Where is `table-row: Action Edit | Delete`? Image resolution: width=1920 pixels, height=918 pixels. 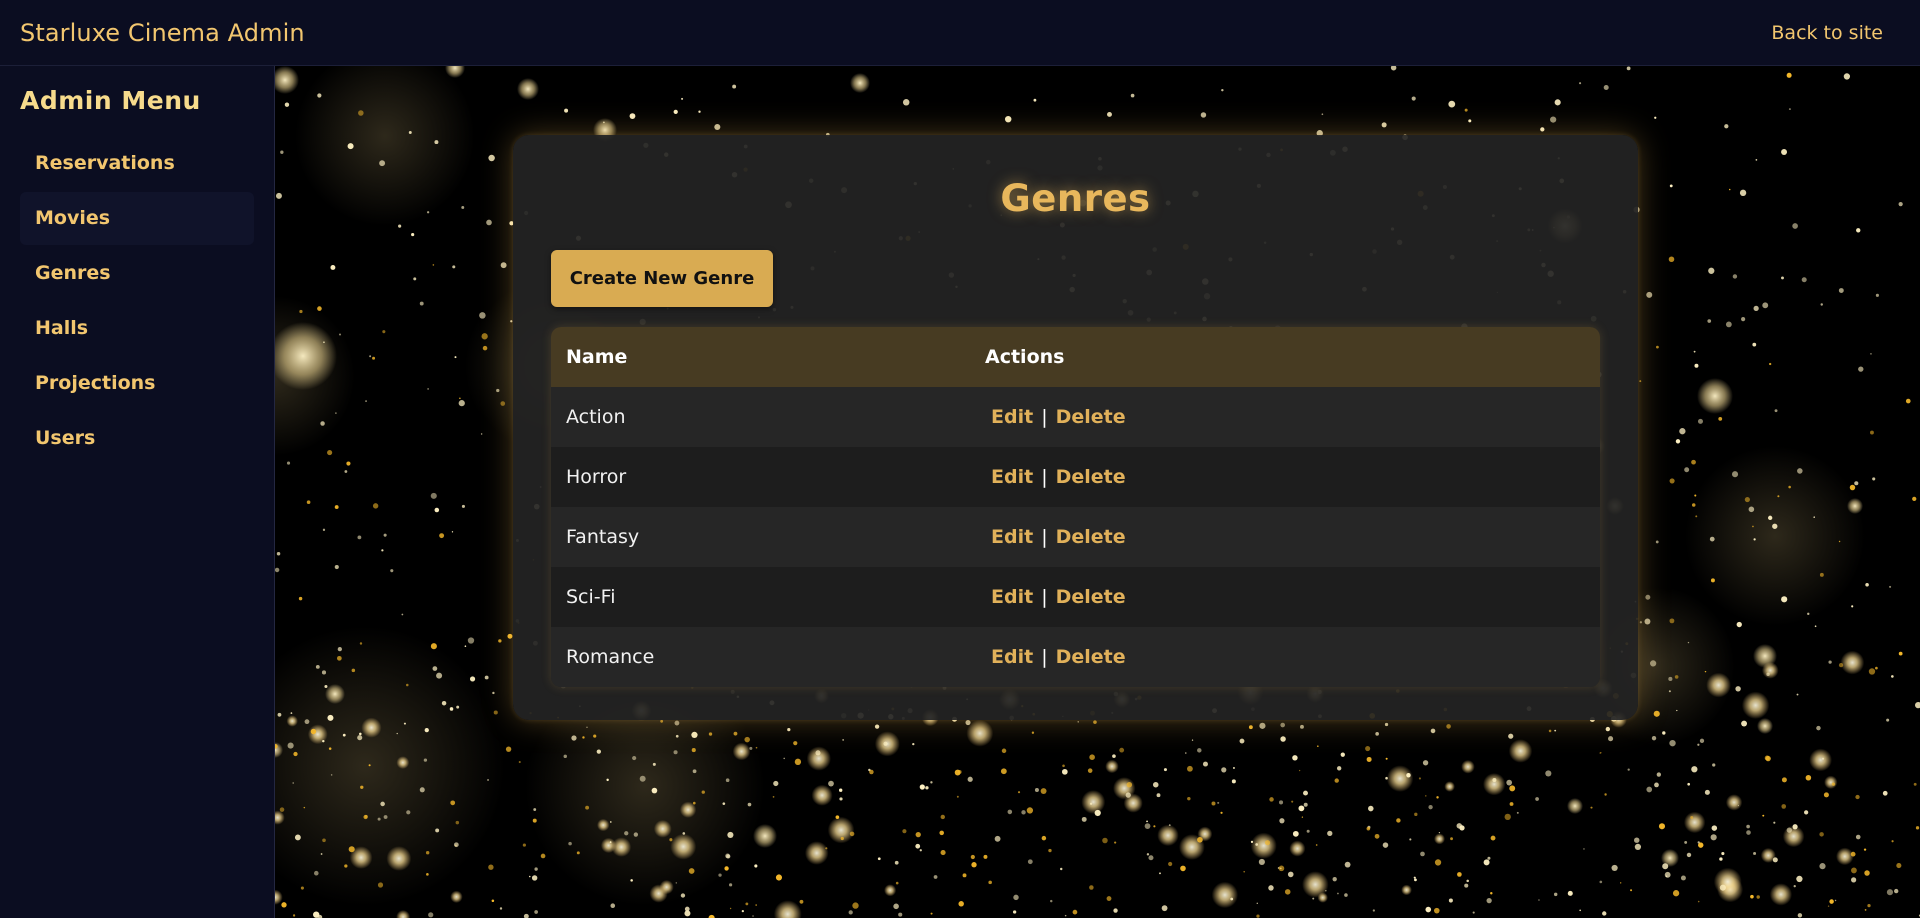 table-row: Action Edit | Delete is located at coordinates (1075, 417).